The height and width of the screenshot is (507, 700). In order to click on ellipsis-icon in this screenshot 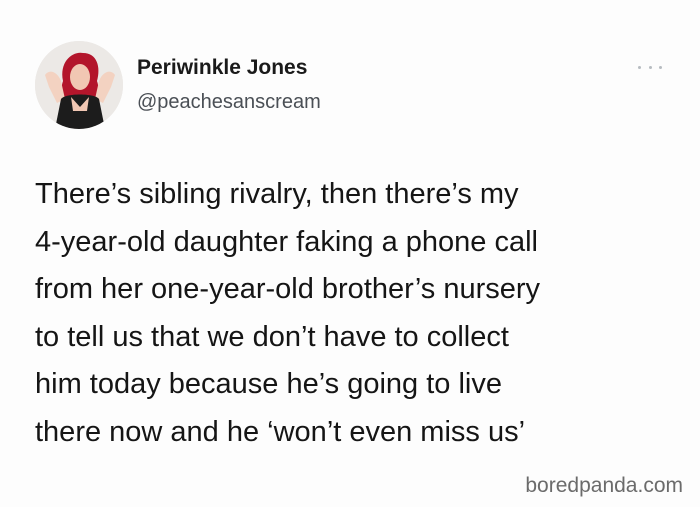, I will do `click(650, 67)`.